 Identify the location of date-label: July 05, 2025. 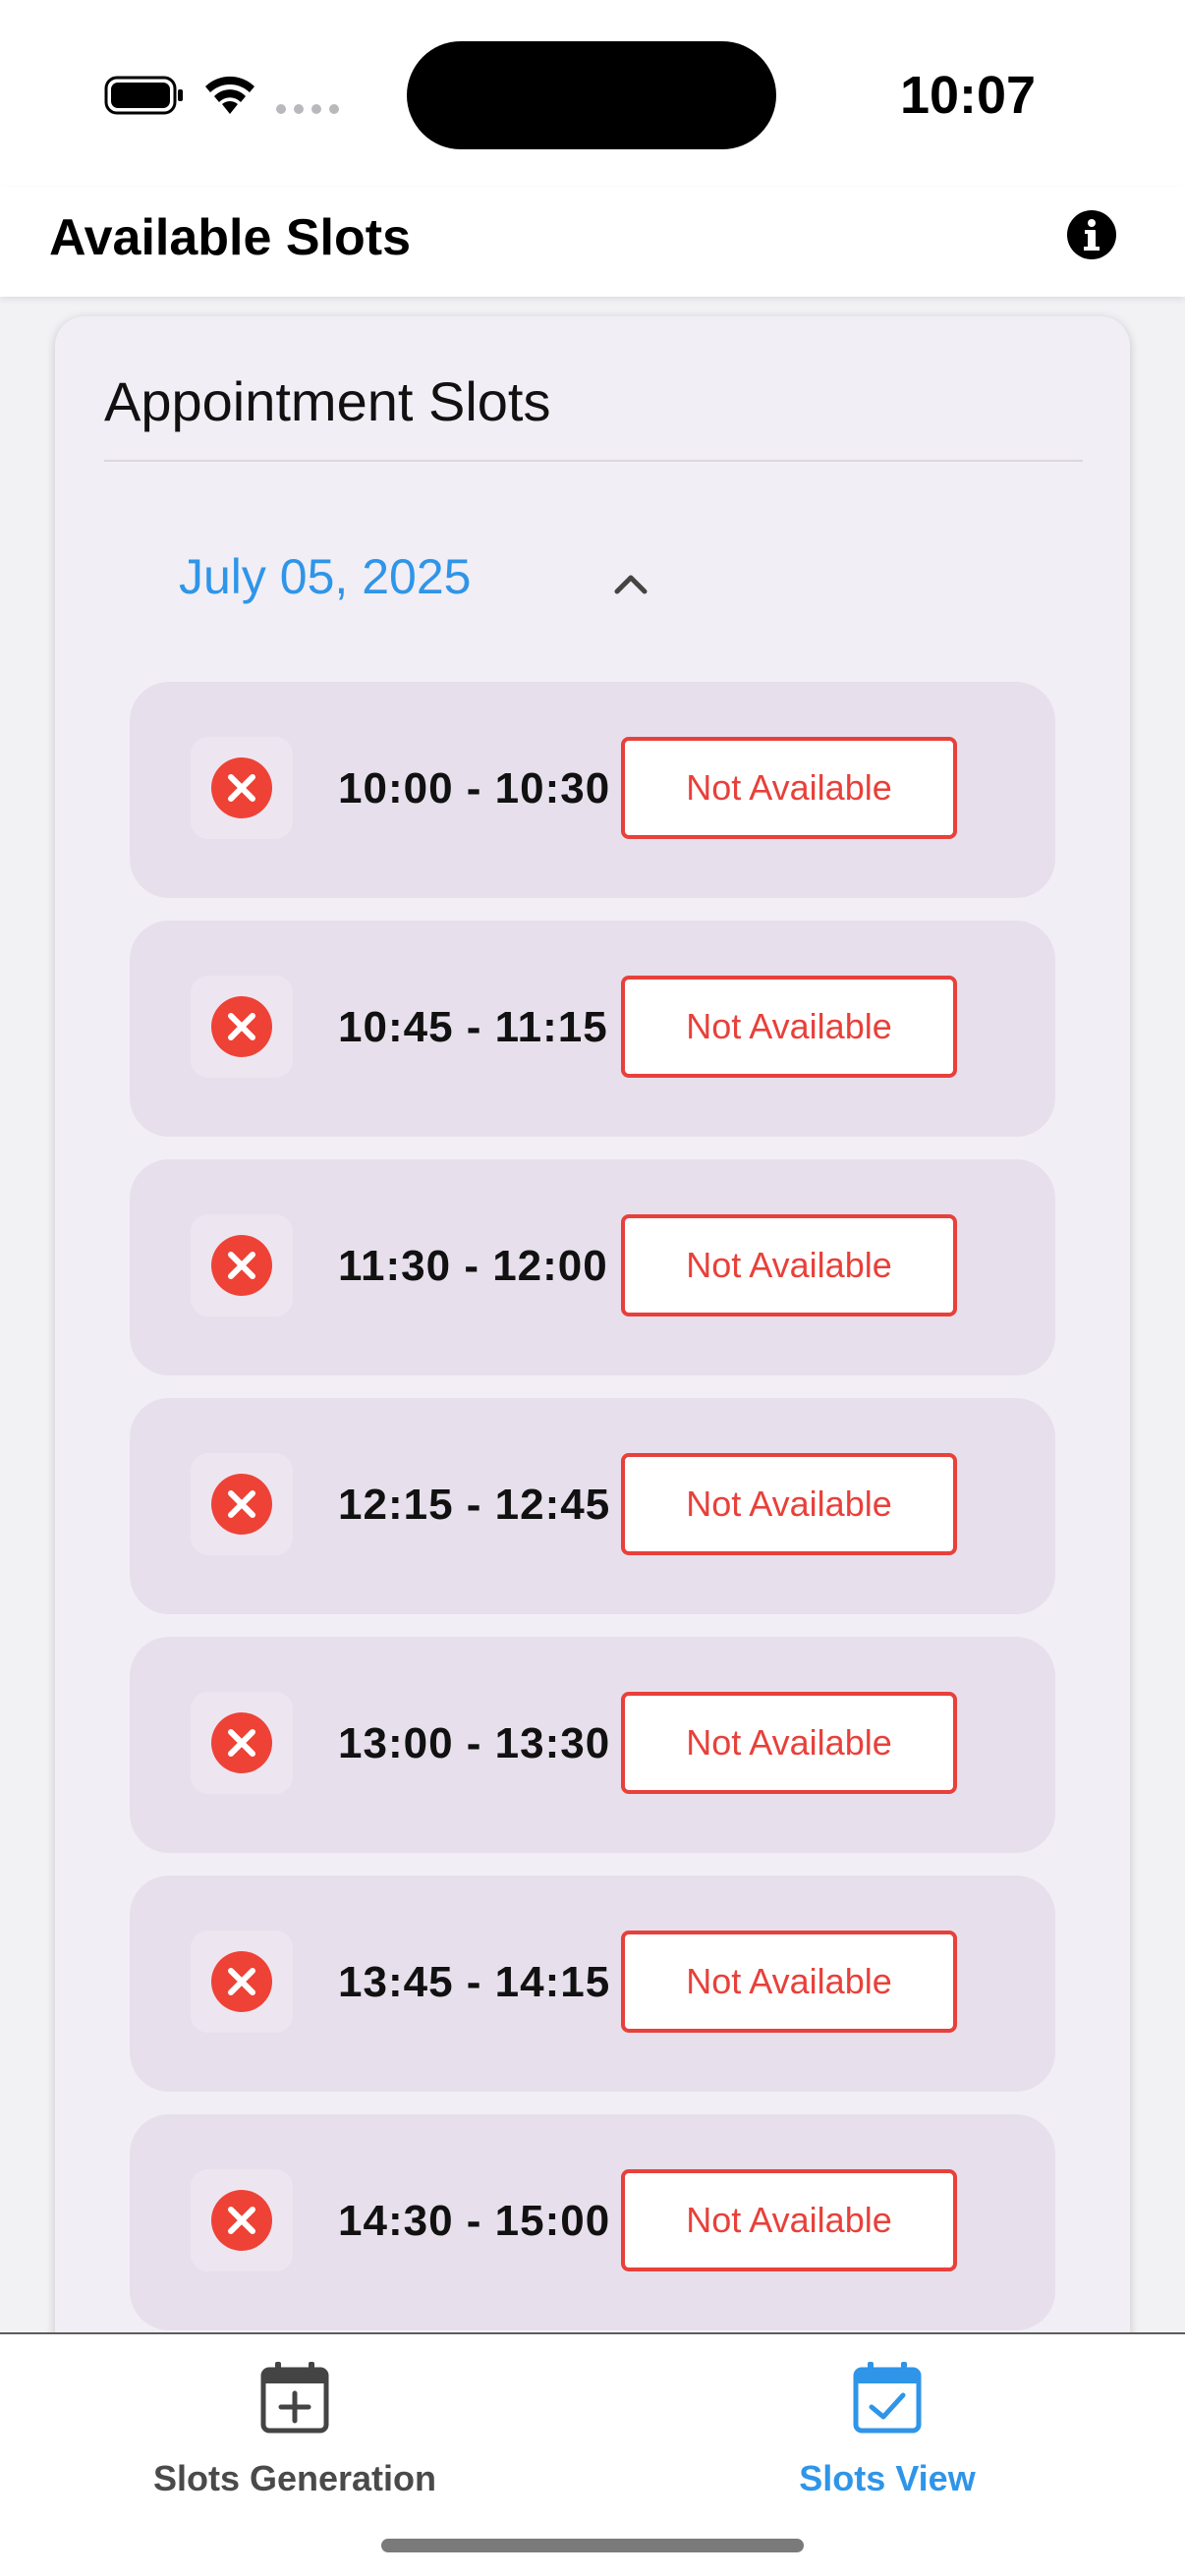
(325, 576).